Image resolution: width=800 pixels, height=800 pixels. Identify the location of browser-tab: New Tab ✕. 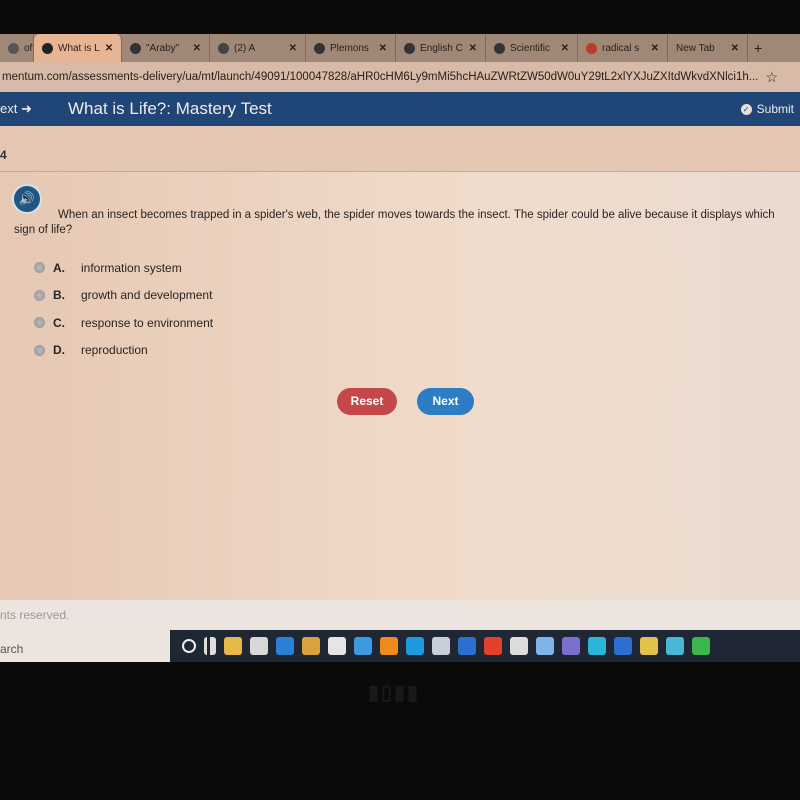
(708, 48).